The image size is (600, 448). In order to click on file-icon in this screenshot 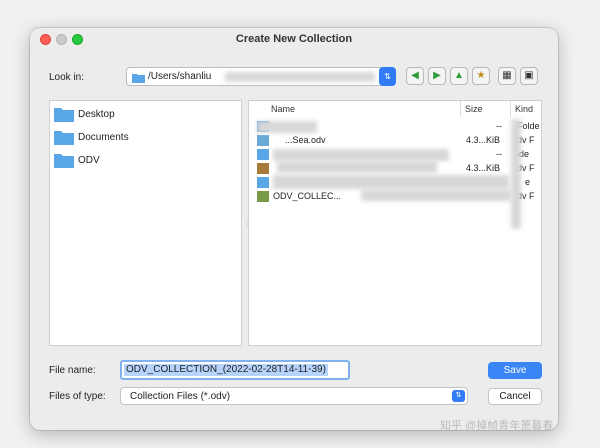, I will do `click(263, 197)`.